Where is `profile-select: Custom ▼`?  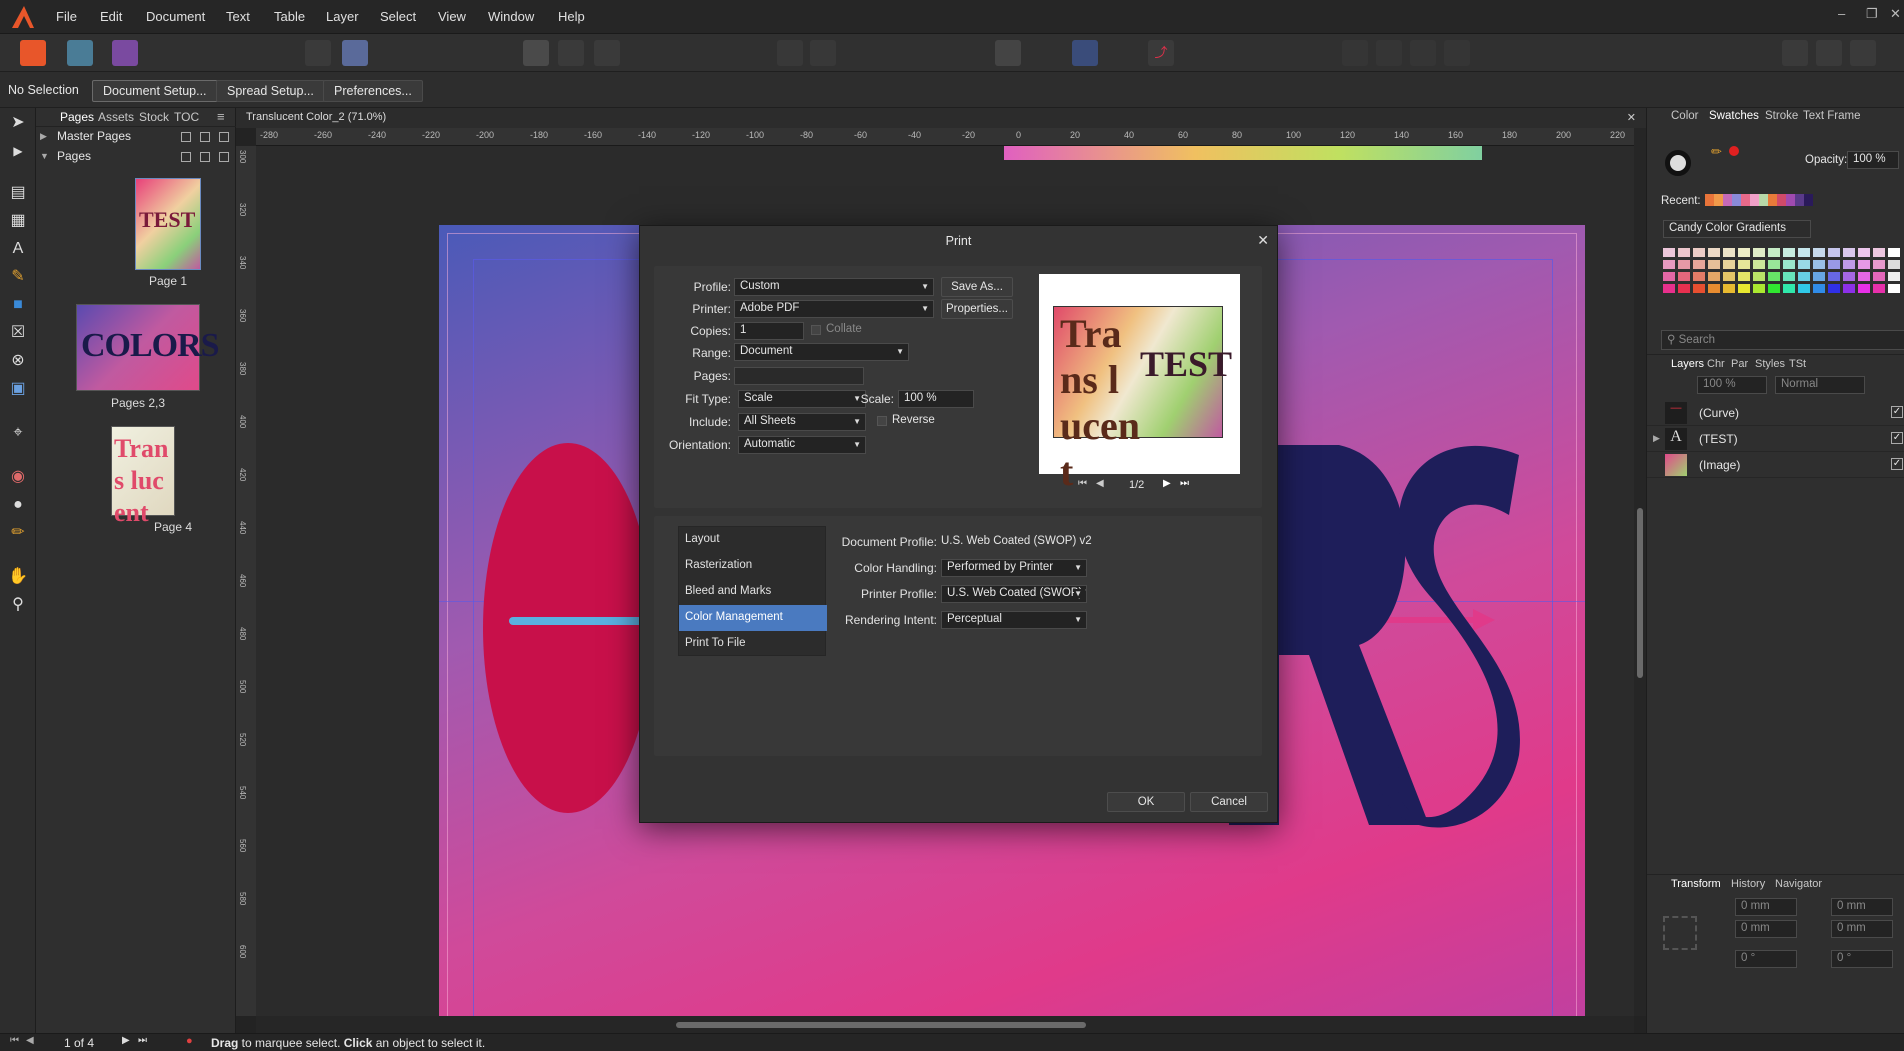 profile-select: Custom ▼ is located at coordinates (834, 287).